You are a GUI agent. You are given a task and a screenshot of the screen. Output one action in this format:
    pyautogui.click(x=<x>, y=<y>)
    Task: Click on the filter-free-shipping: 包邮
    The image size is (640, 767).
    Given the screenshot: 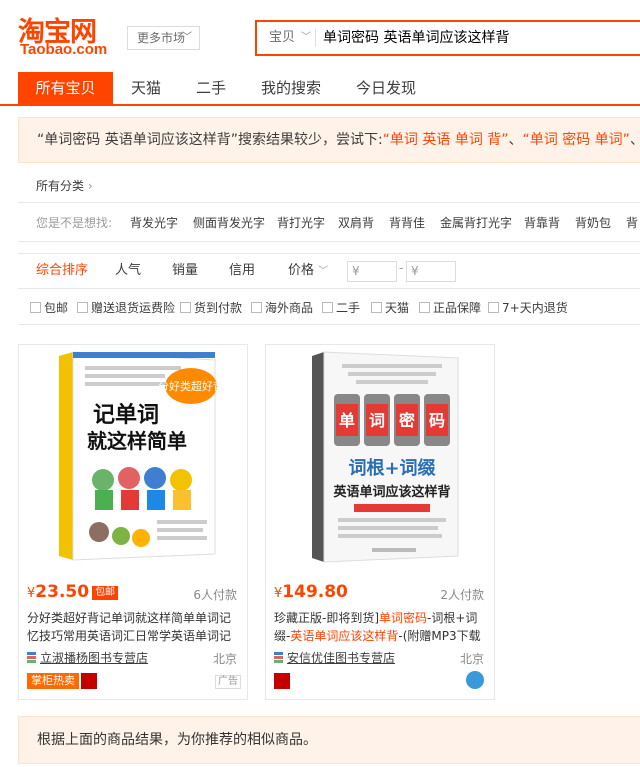 What is the action you would take?
    pyautogui.click(x=49, y=307)
    